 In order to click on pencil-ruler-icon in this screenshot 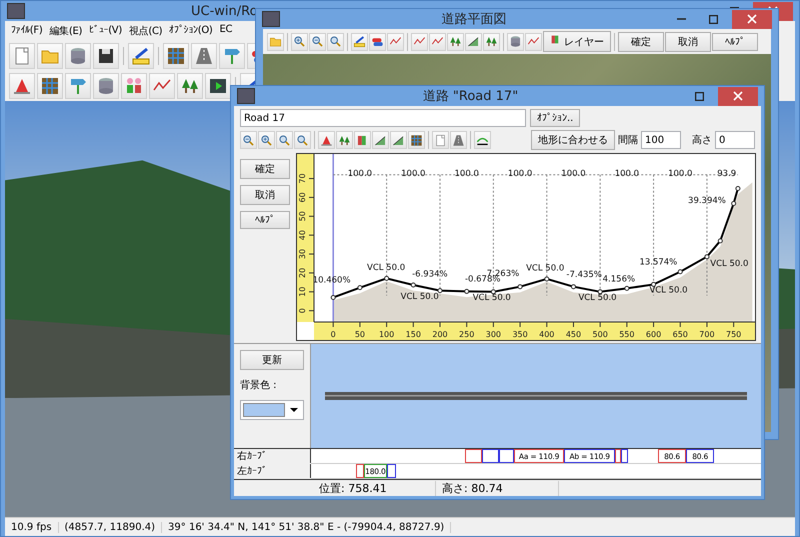, I will do `click(141, 56)`.